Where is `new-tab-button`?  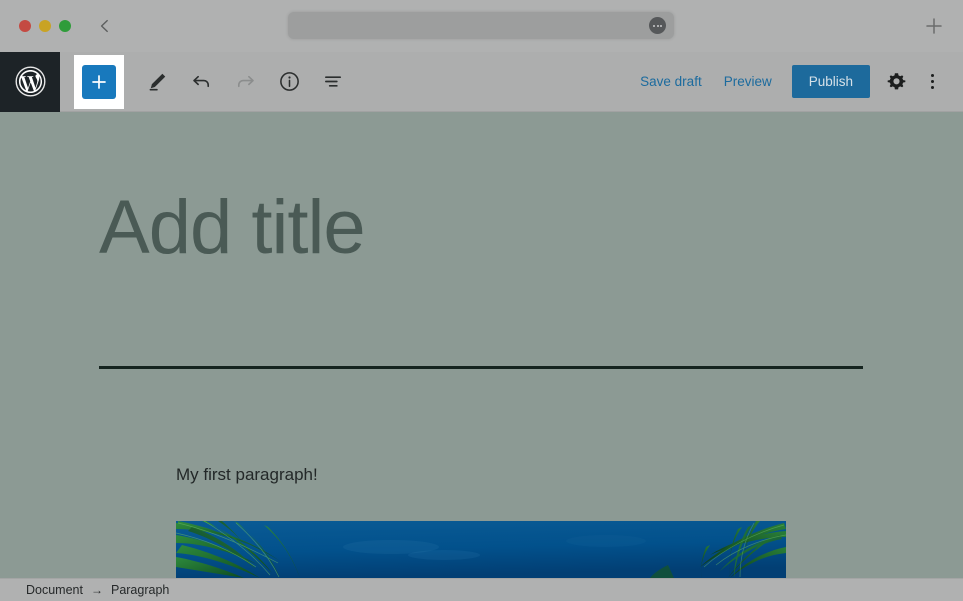 new-tab-button is located at coordinates (934, 26).